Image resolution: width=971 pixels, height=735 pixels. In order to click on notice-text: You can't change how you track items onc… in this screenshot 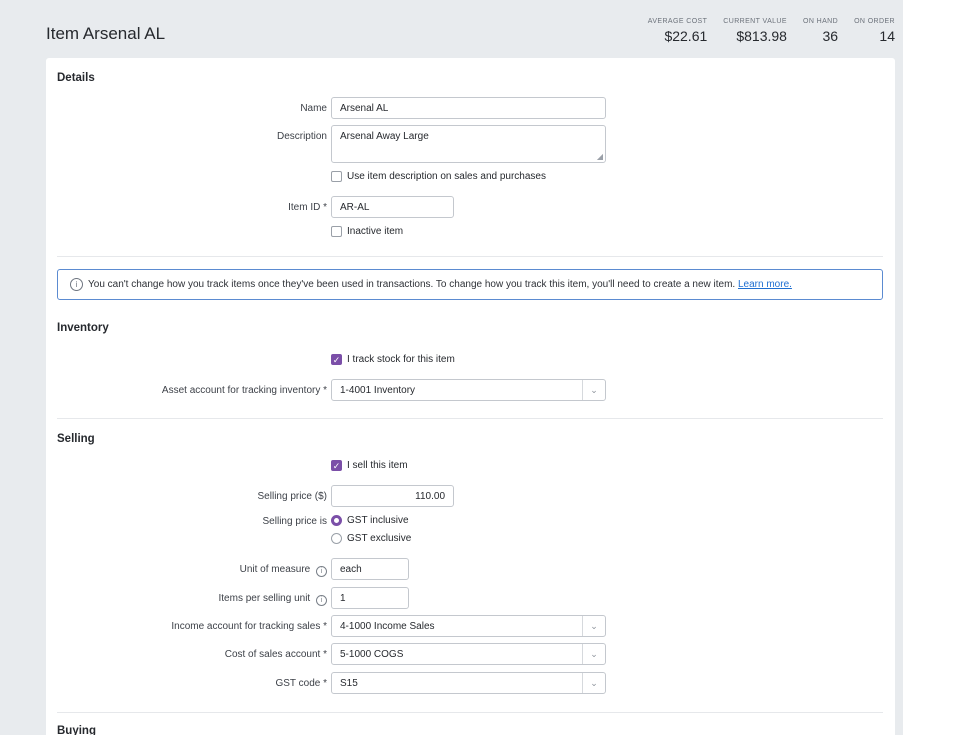, I will do `click(412, 284)`.